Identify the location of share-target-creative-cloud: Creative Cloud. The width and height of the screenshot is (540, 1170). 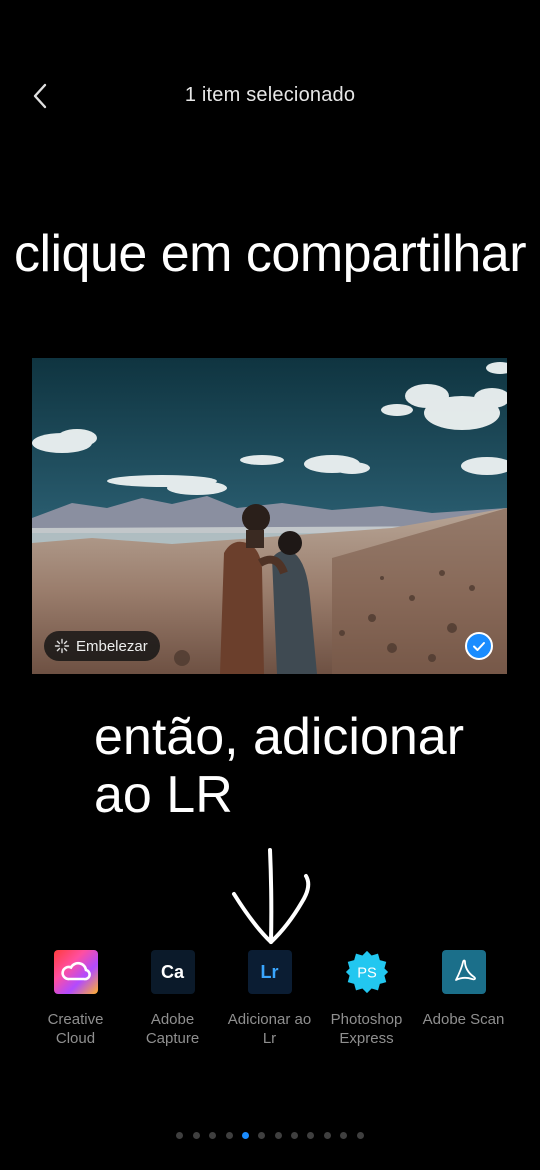
(75, 999).